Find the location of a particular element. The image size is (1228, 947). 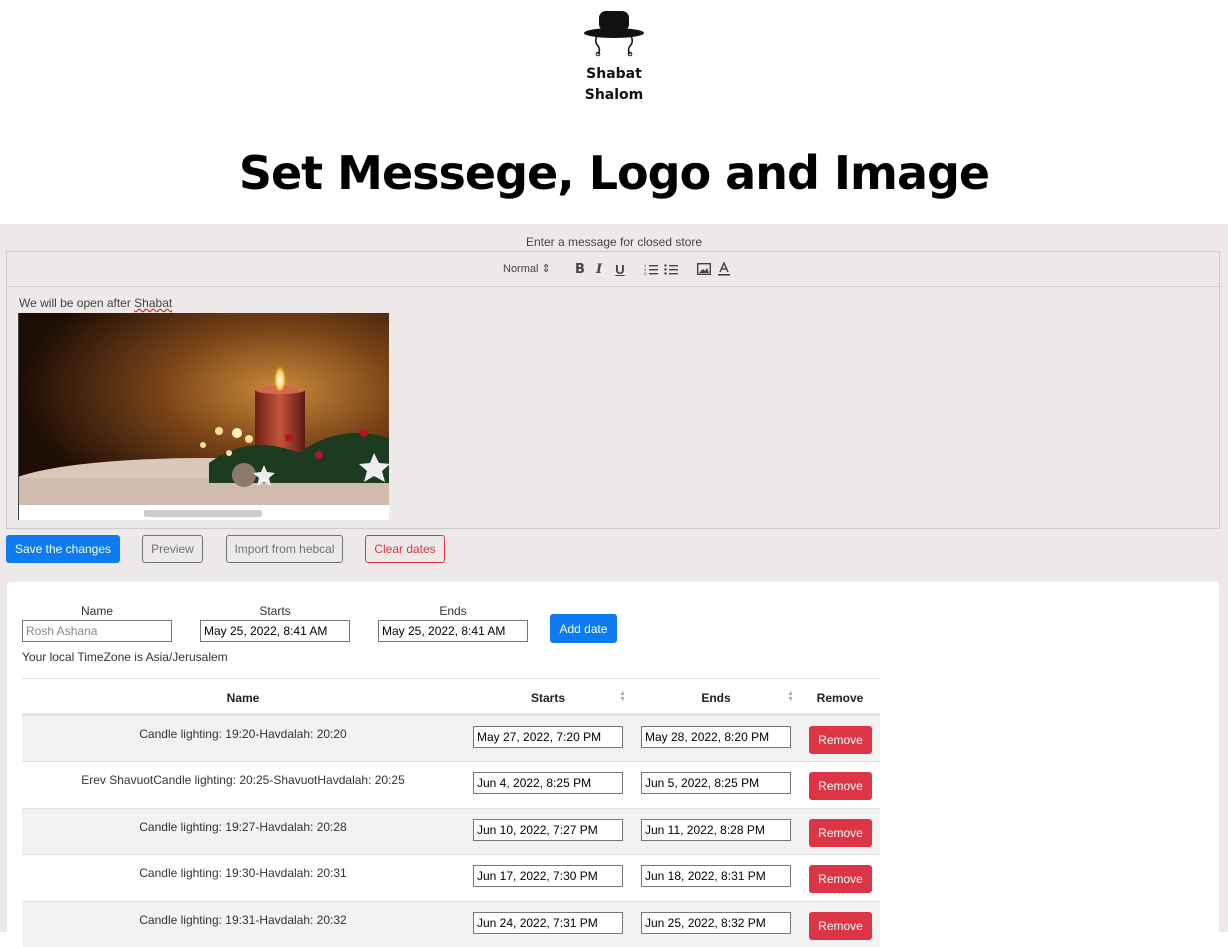

row-starts-input: Jun 4, 2022, 8:25 PM is located at coordinates (548, 783).